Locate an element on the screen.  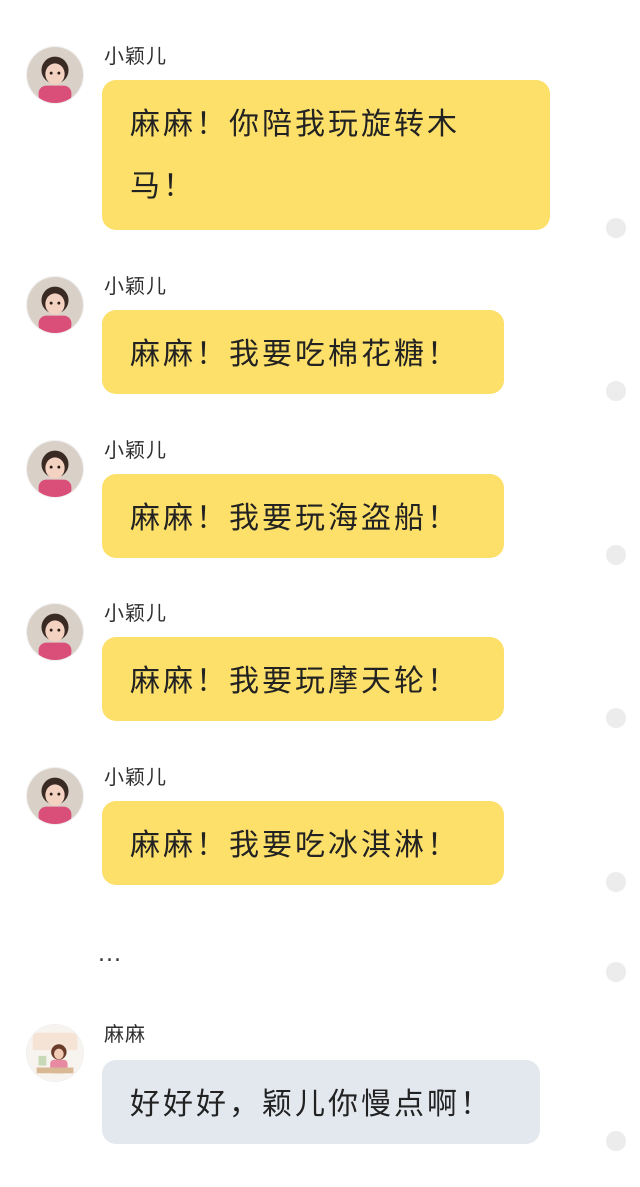
cartoon-mom-icon is located at coordinates (55, 1053).